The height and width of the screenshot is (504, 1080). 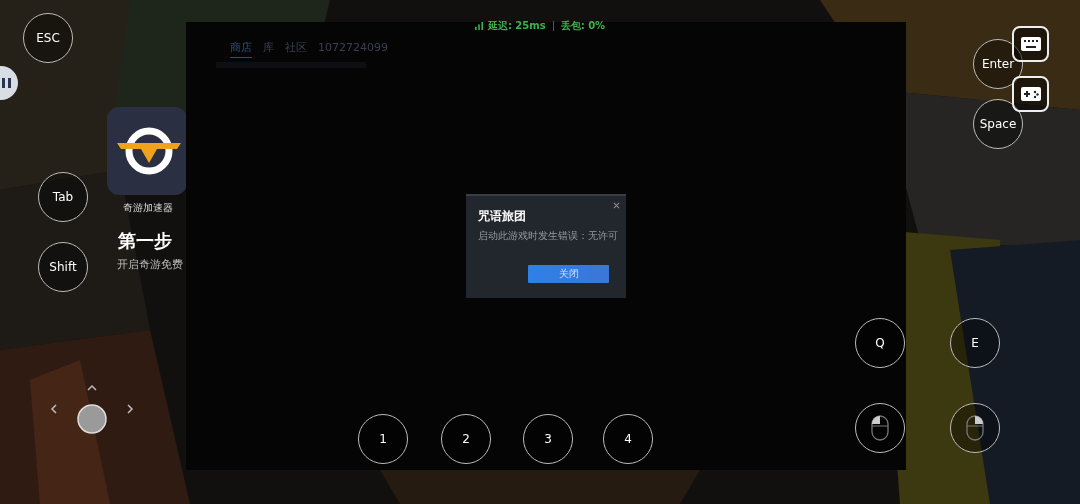 I want to click on key-button: Enter, so click(x=998, y=64).